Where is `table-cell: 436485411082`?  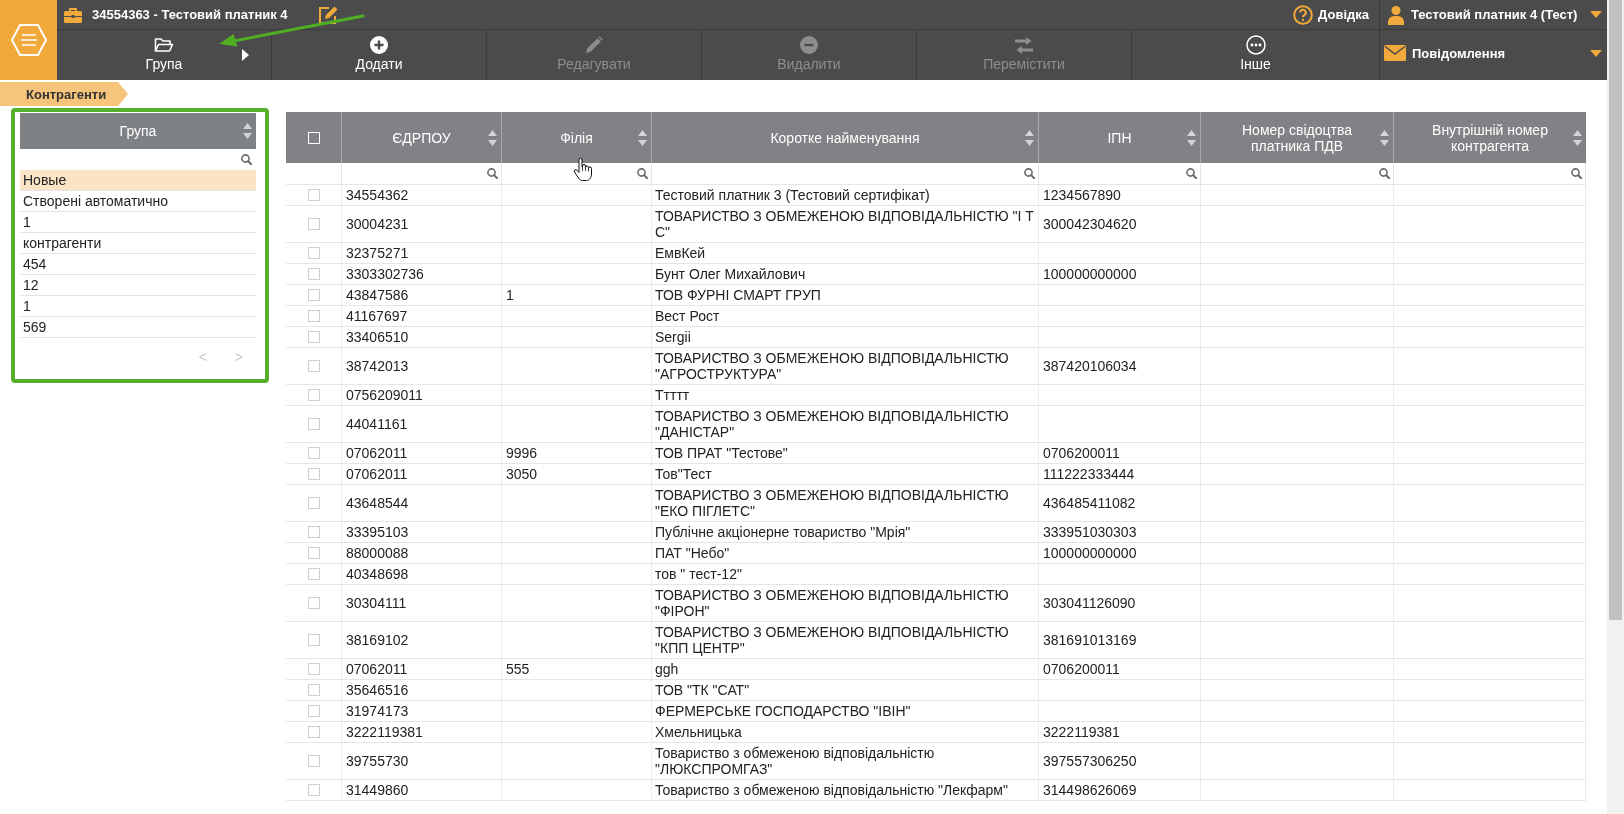 table-cell: 436485411082 is located at coordinates (1120, 503).